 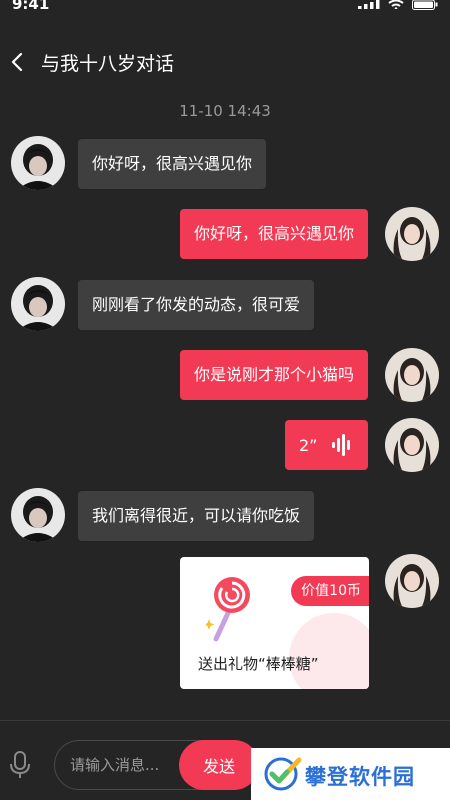 I want to click on gift-value-badge: 价值10币, so click(x=330, y=591).